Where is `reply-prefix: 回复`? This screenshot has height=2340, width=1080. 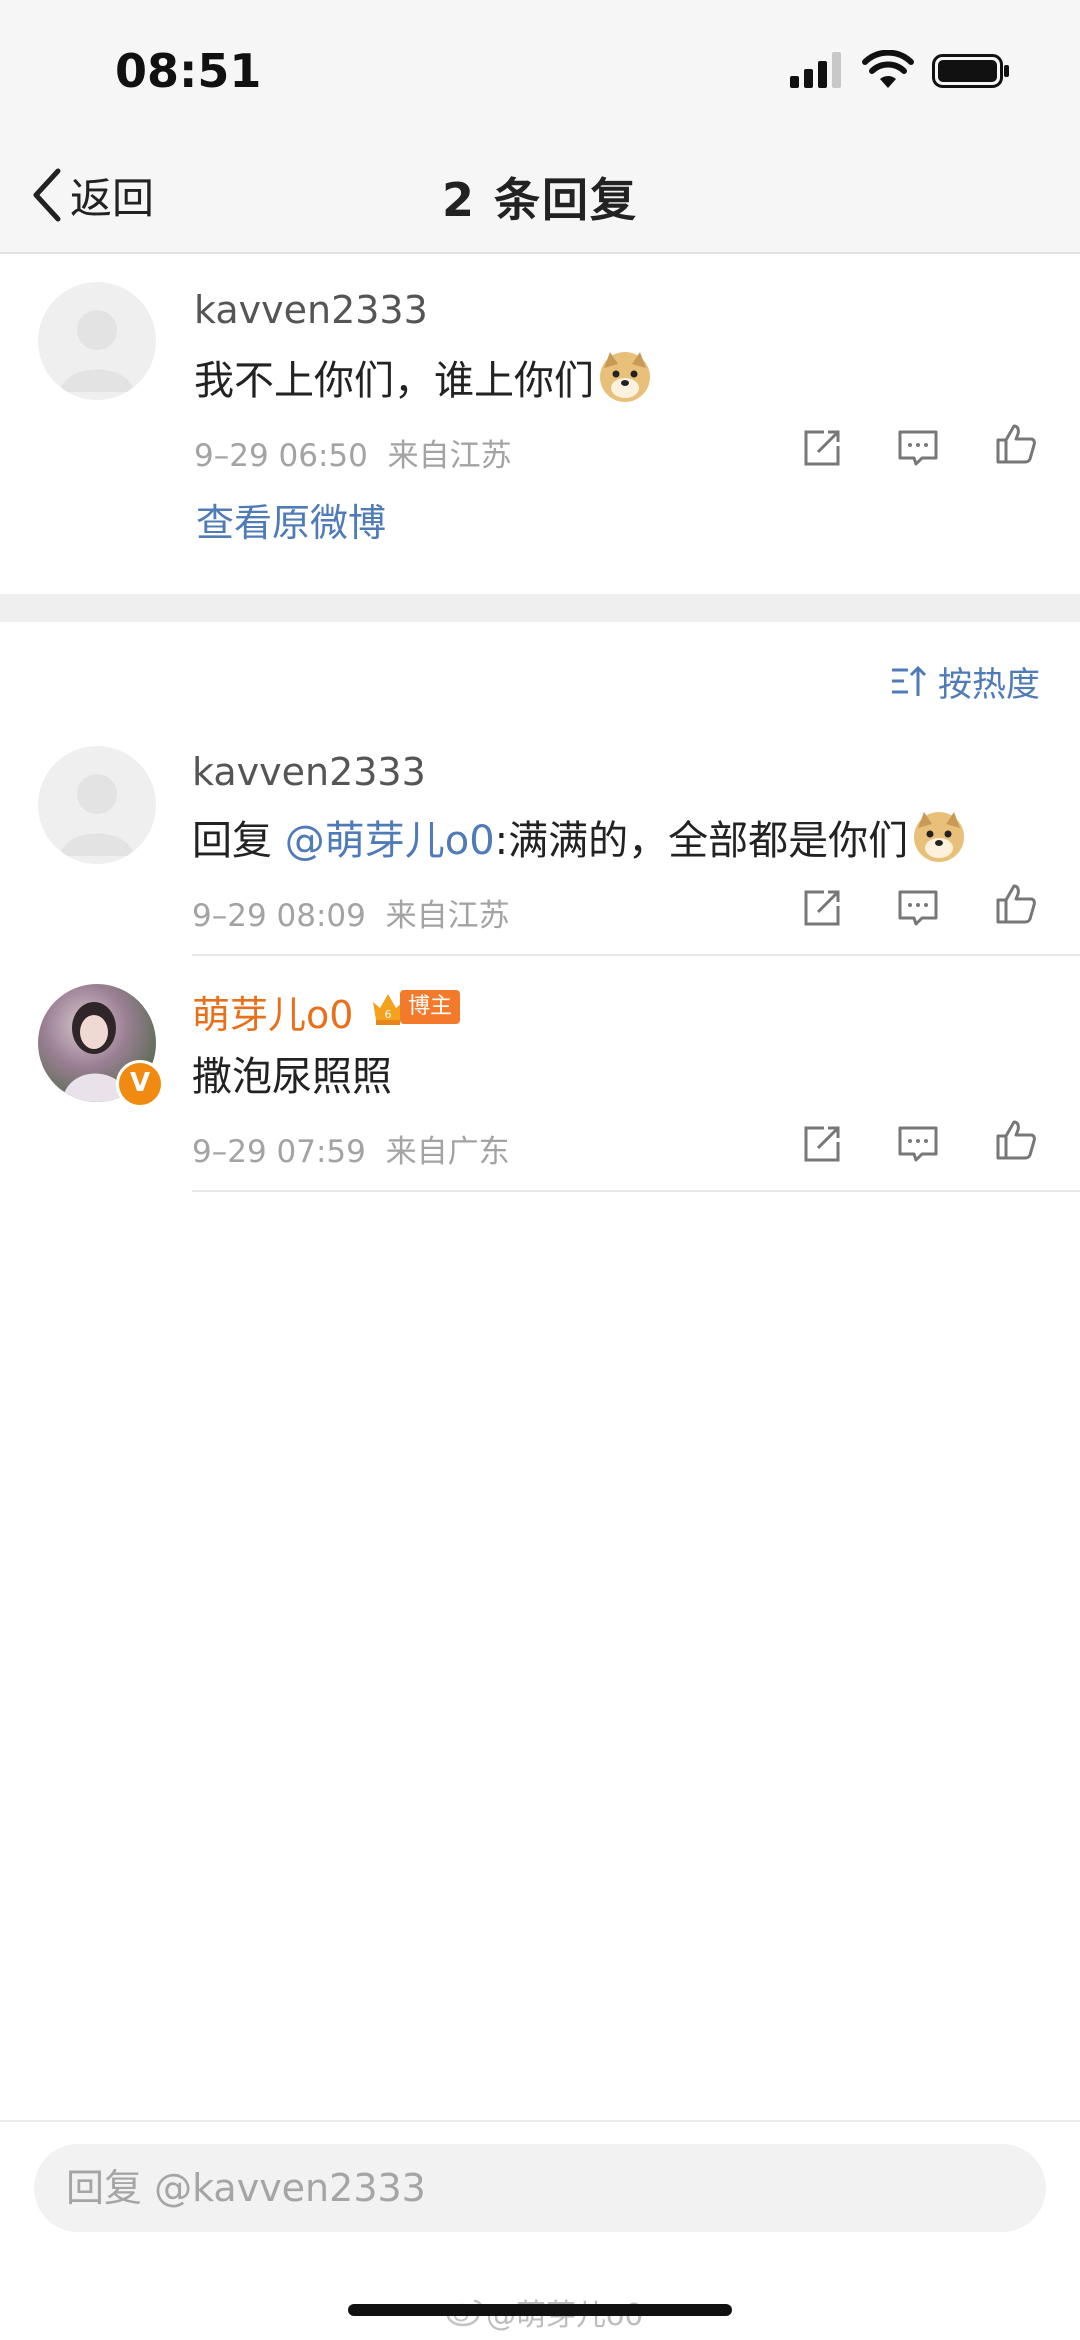 reply-prefix: 回复 is located at coordinates (238, 841).